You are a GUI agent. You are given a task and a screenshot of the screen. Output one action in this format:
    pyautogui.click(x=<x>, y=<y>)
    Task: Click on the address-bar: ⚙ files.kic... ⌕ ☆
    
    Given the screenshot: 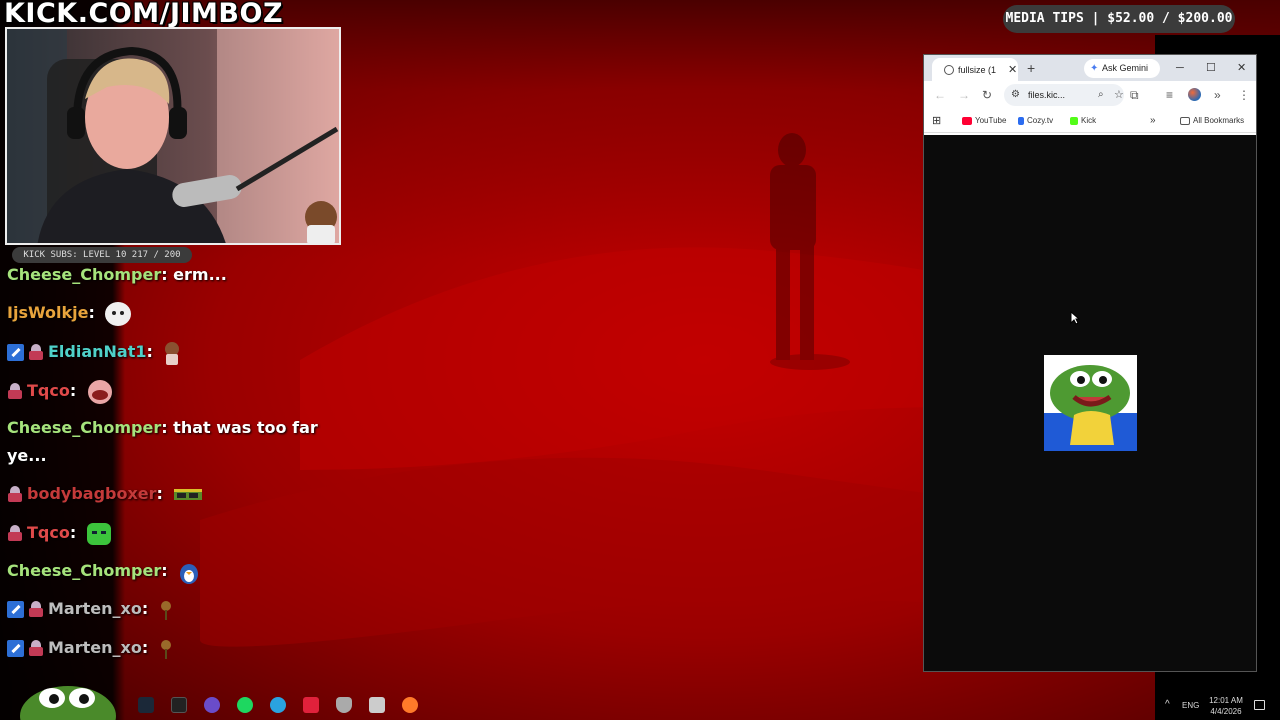 What is the action you would take?
    pyautogui.click(x=1064, y=95)
    